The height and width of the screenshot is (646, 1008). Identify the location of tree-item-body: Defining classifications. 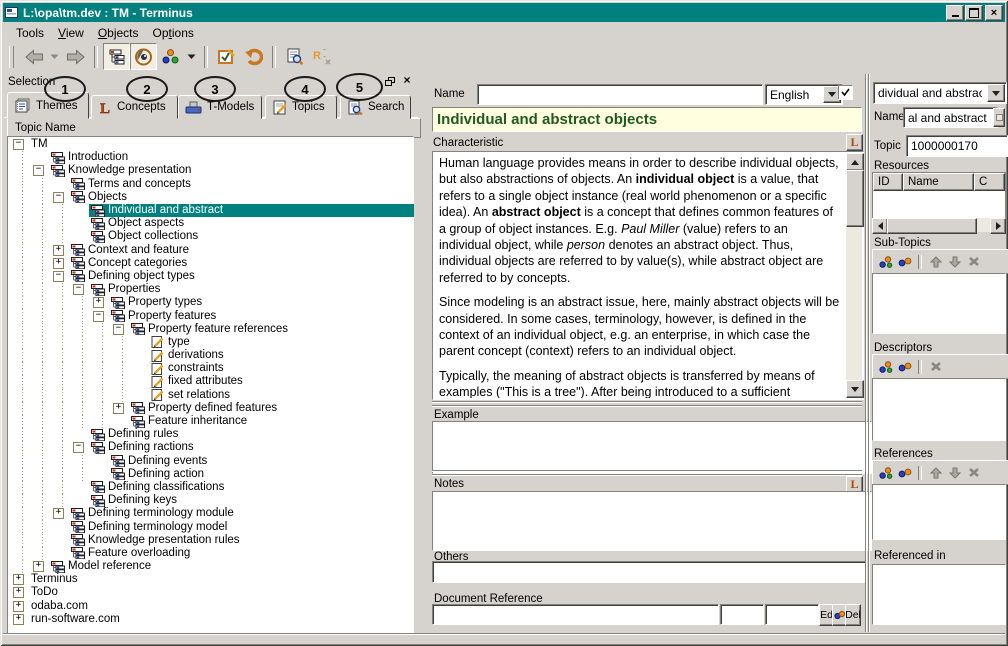
(251, 487).